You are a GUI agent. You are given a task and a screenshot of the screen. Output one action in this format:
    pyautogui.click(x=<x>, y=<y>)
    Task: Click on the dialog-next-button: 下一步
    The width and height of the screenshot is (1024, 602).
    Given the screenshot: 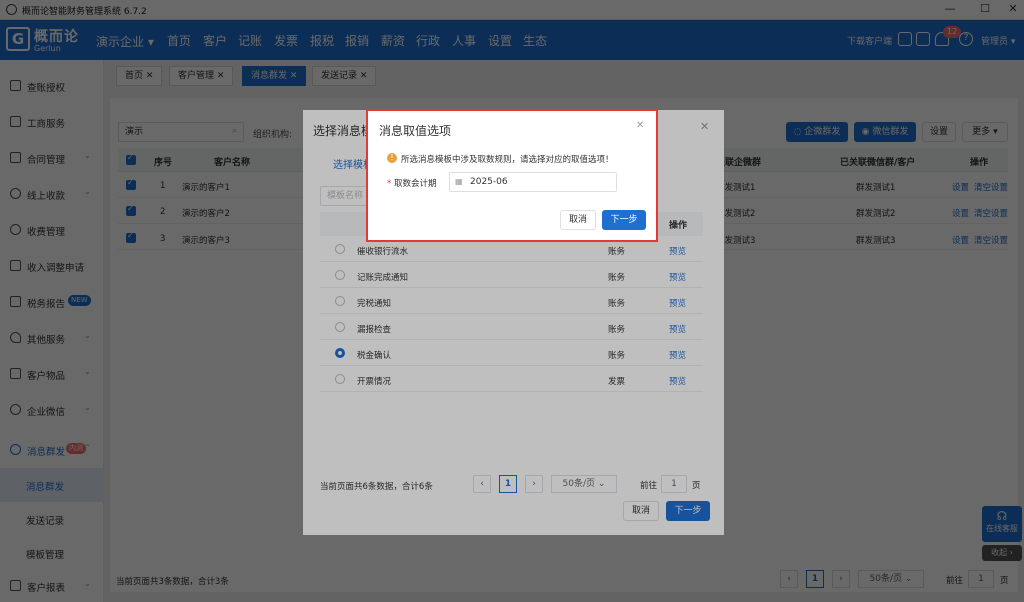 What is the action you would take?
    pyautogui.click(x=624, y=220)
    